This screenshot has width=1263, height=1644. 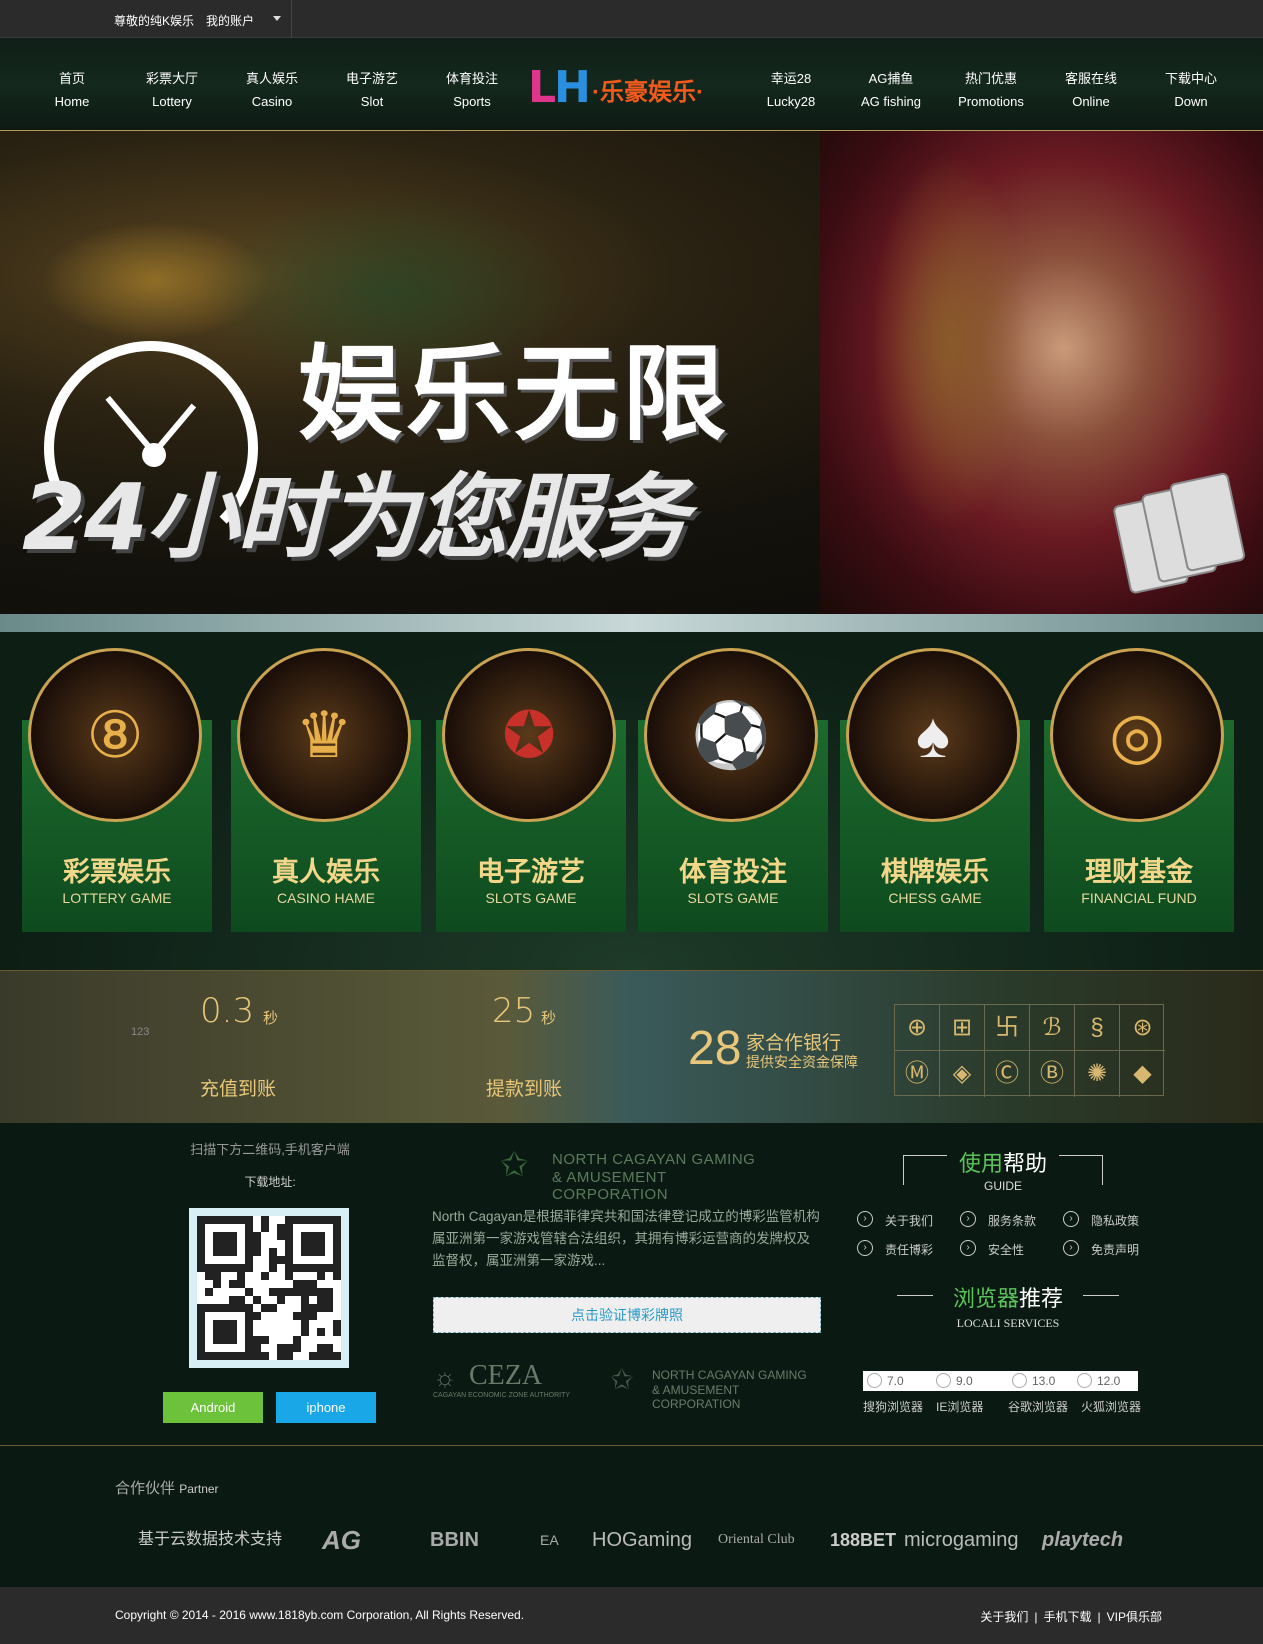 What do you see at coordinates (1025, 1163) in the screenshot?
I see `guide-title-white: 帮助` at bounding box center [1025, 1163].